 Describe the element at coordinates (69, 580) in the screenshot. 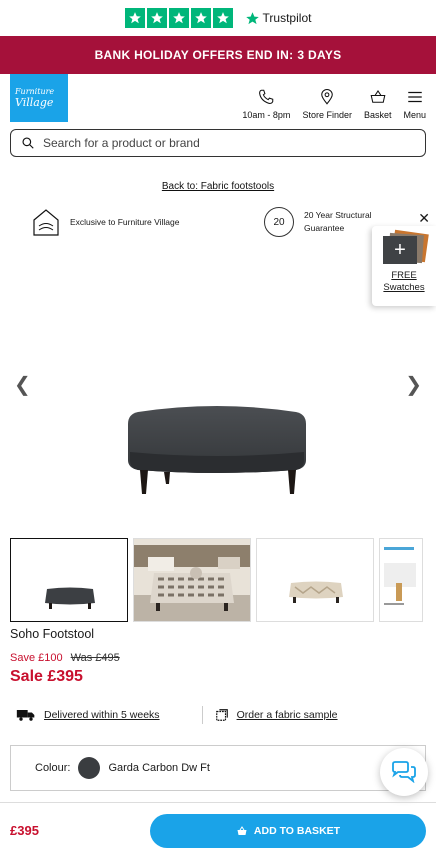

I see `thumbnail-front-view` at that location.